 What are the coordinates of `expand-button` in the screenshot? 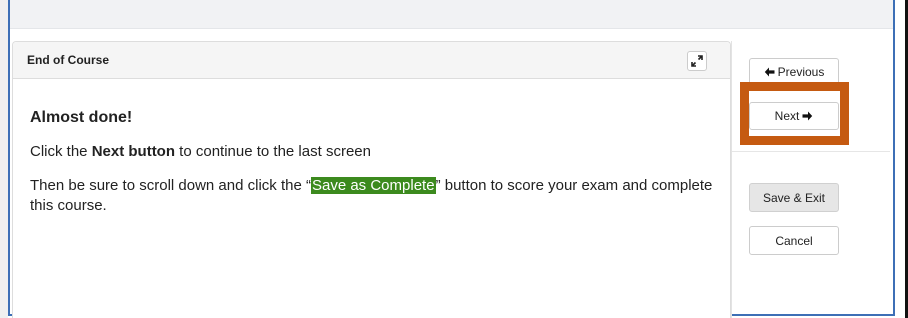 It's located at (697, 61).